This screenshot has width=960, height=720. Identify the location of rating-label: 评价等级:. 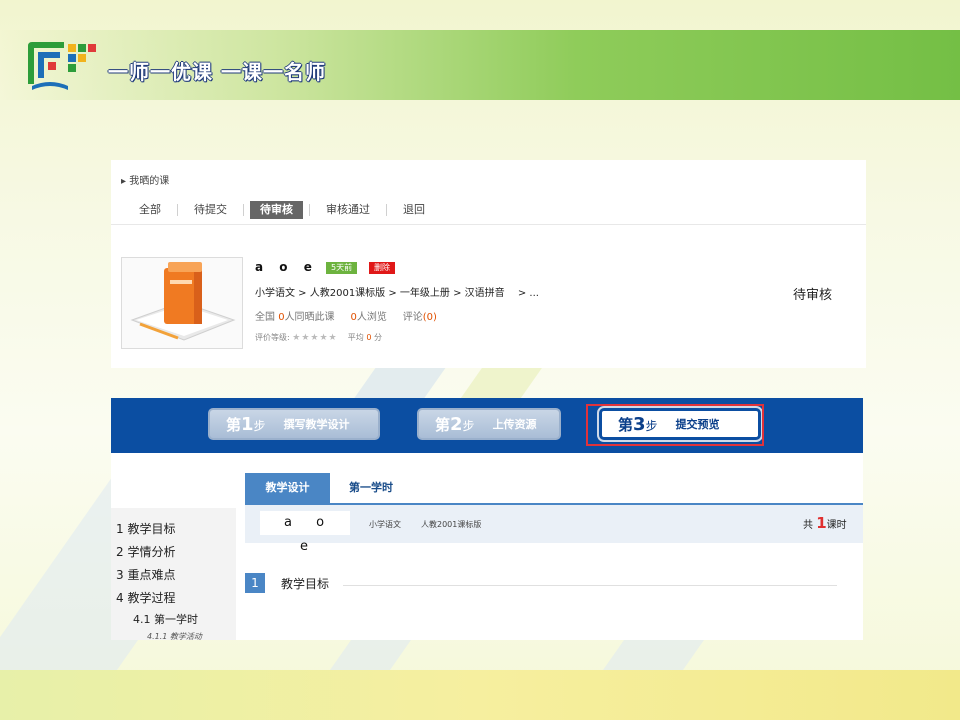
(272, 337).